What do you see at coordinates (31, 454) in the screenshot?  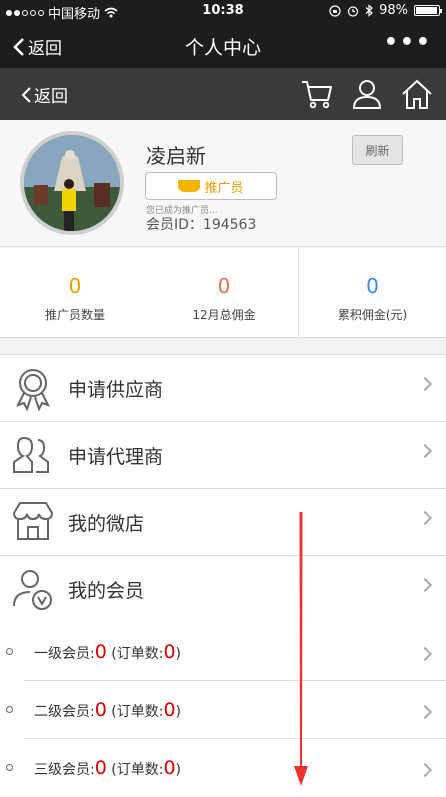 I see `users-icon` at bounding box center [31, 454].